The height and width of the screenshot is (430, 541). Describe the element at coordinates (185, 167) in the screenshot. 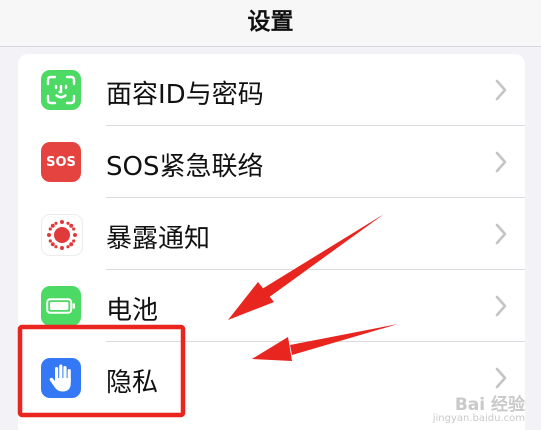

I see `settings-row-label: SOS紧急联络` at that location.